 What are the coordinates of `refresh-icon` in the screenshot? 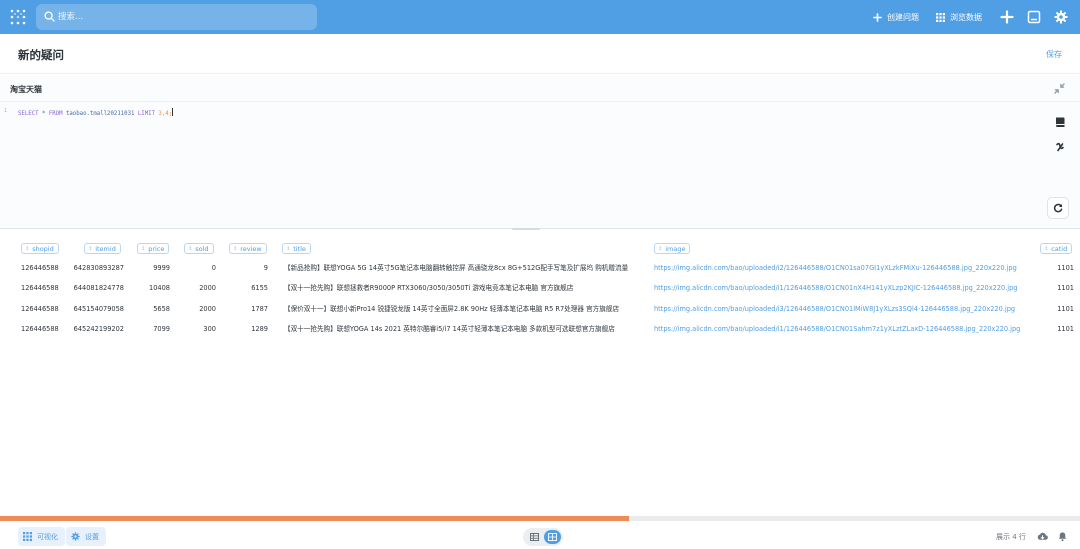 It's located at (1058, 208).